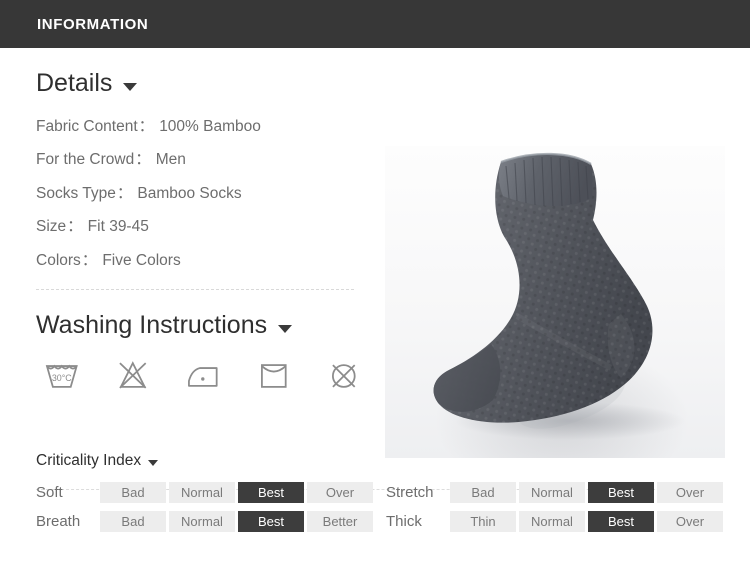 This screenshot has width=750, height=585. What do you see at coordinates (132, 374) in the screenshot?
I see `do-not-bleach-icon` at bounding box center [132, 374].